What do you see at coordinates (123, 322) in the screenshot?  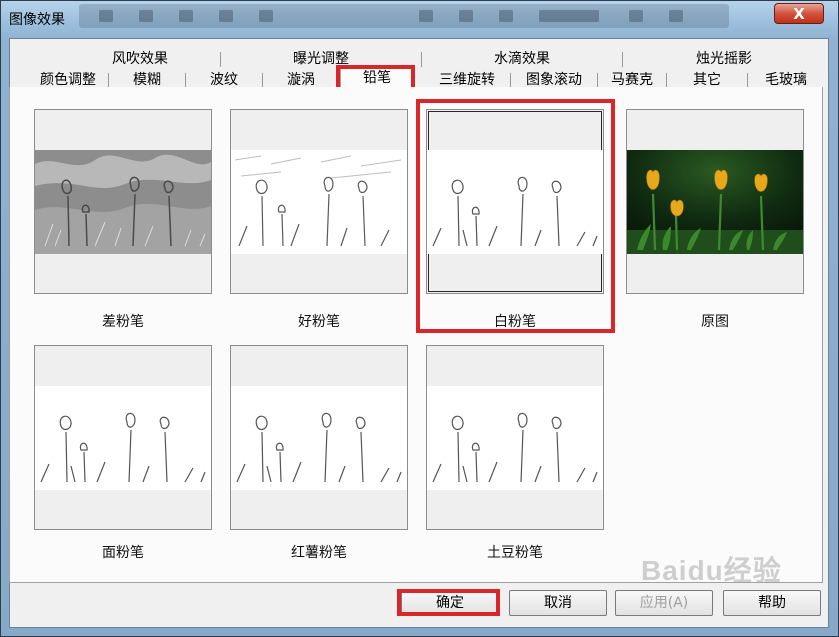 I see `effect-label-poor-chalk: 差粉笔` at bounding box center [123, 322].